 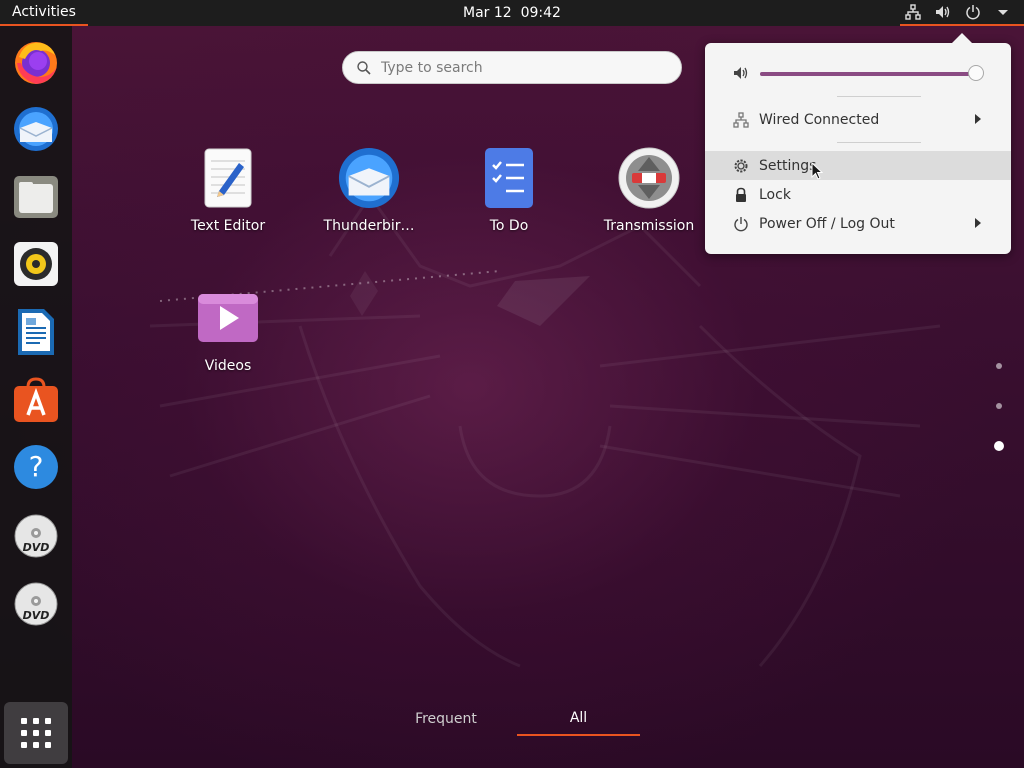 What do you see at coordinates (788, 165) in the screenshot?
I see `menu-item-label: Settings` at bounding box center [788, 165].